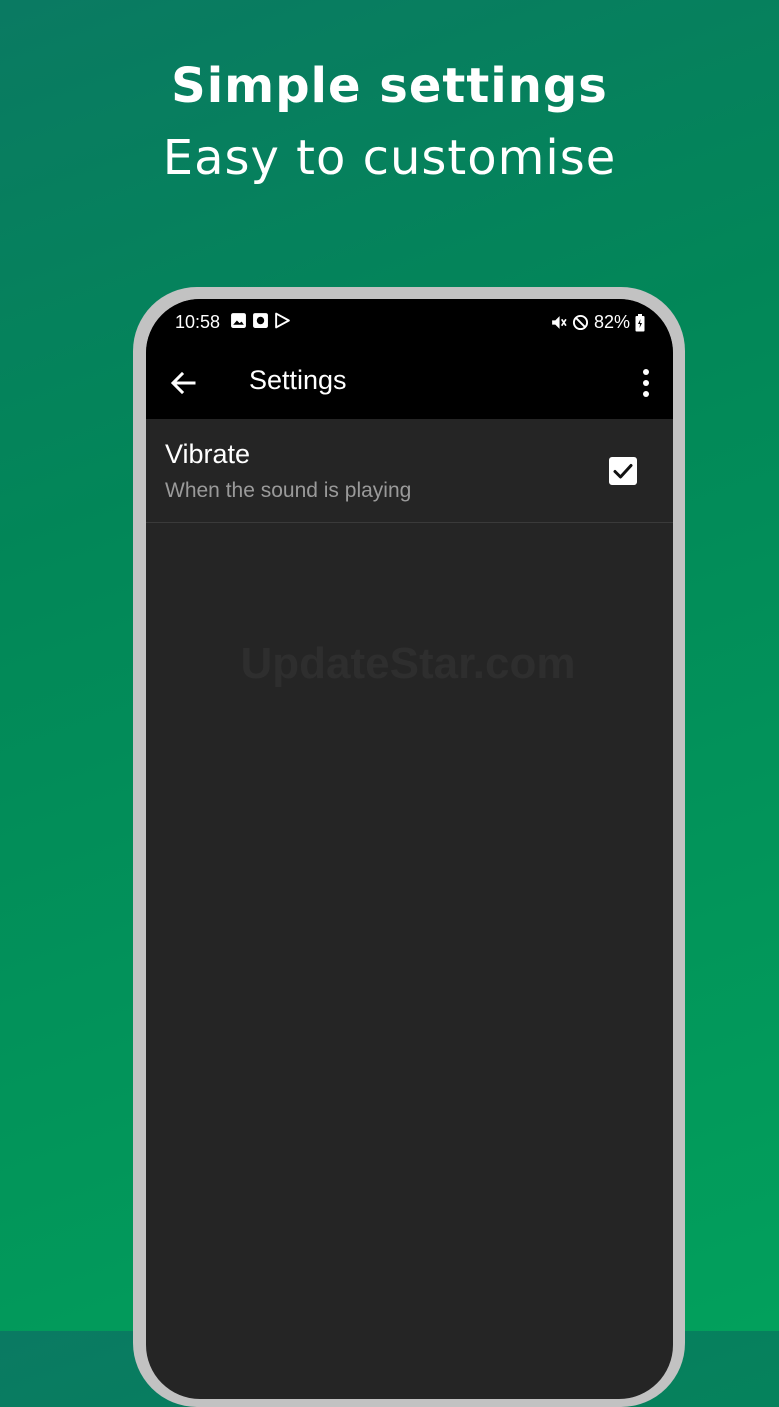  Describe the element at coordinates (198, 322) in the screenshot. I see `status-time: 10:58` at that location.